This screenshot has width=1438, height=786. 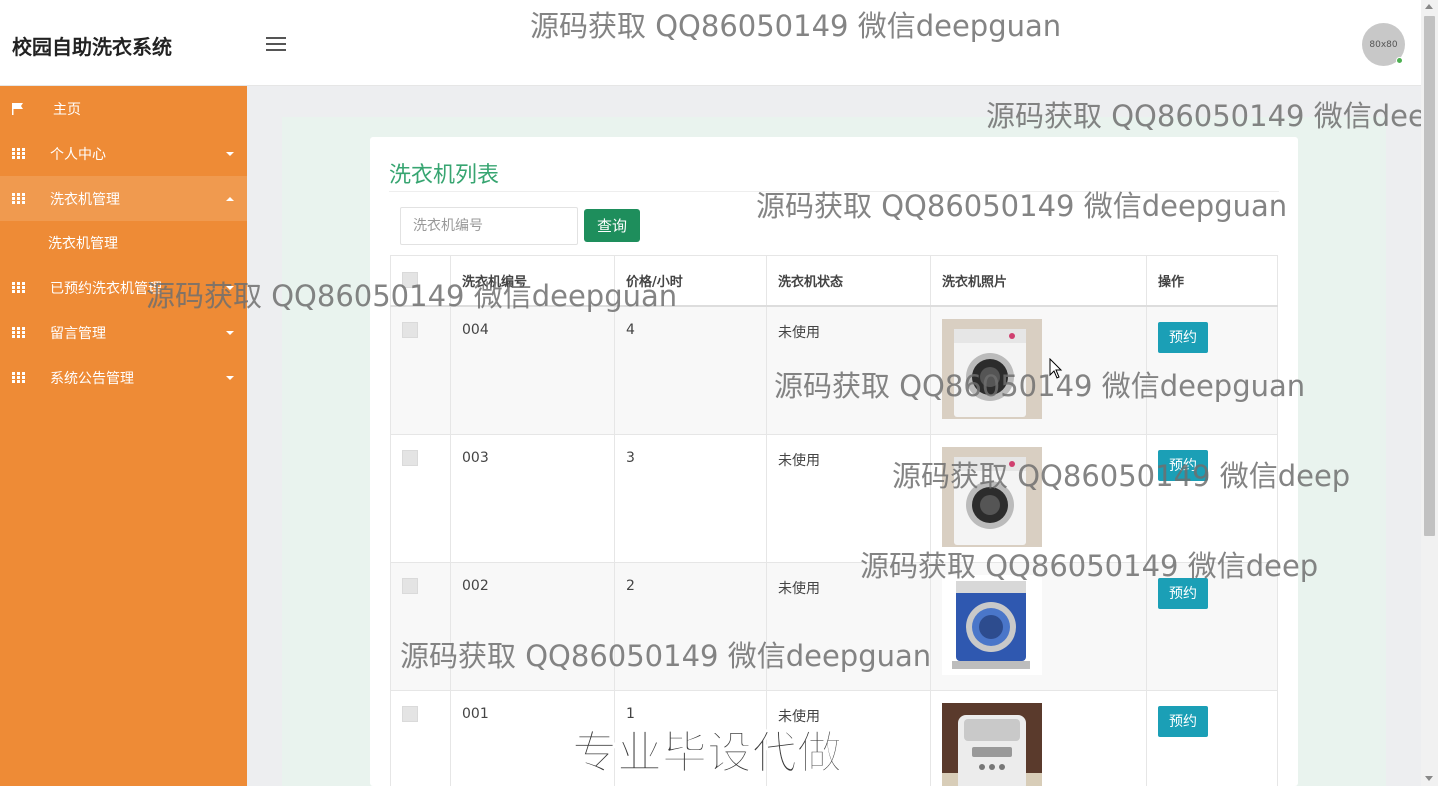 What do you see at coordinates (17, 108) in the screenshot?
I see `flag-icon` at bounding box center [17, 108].